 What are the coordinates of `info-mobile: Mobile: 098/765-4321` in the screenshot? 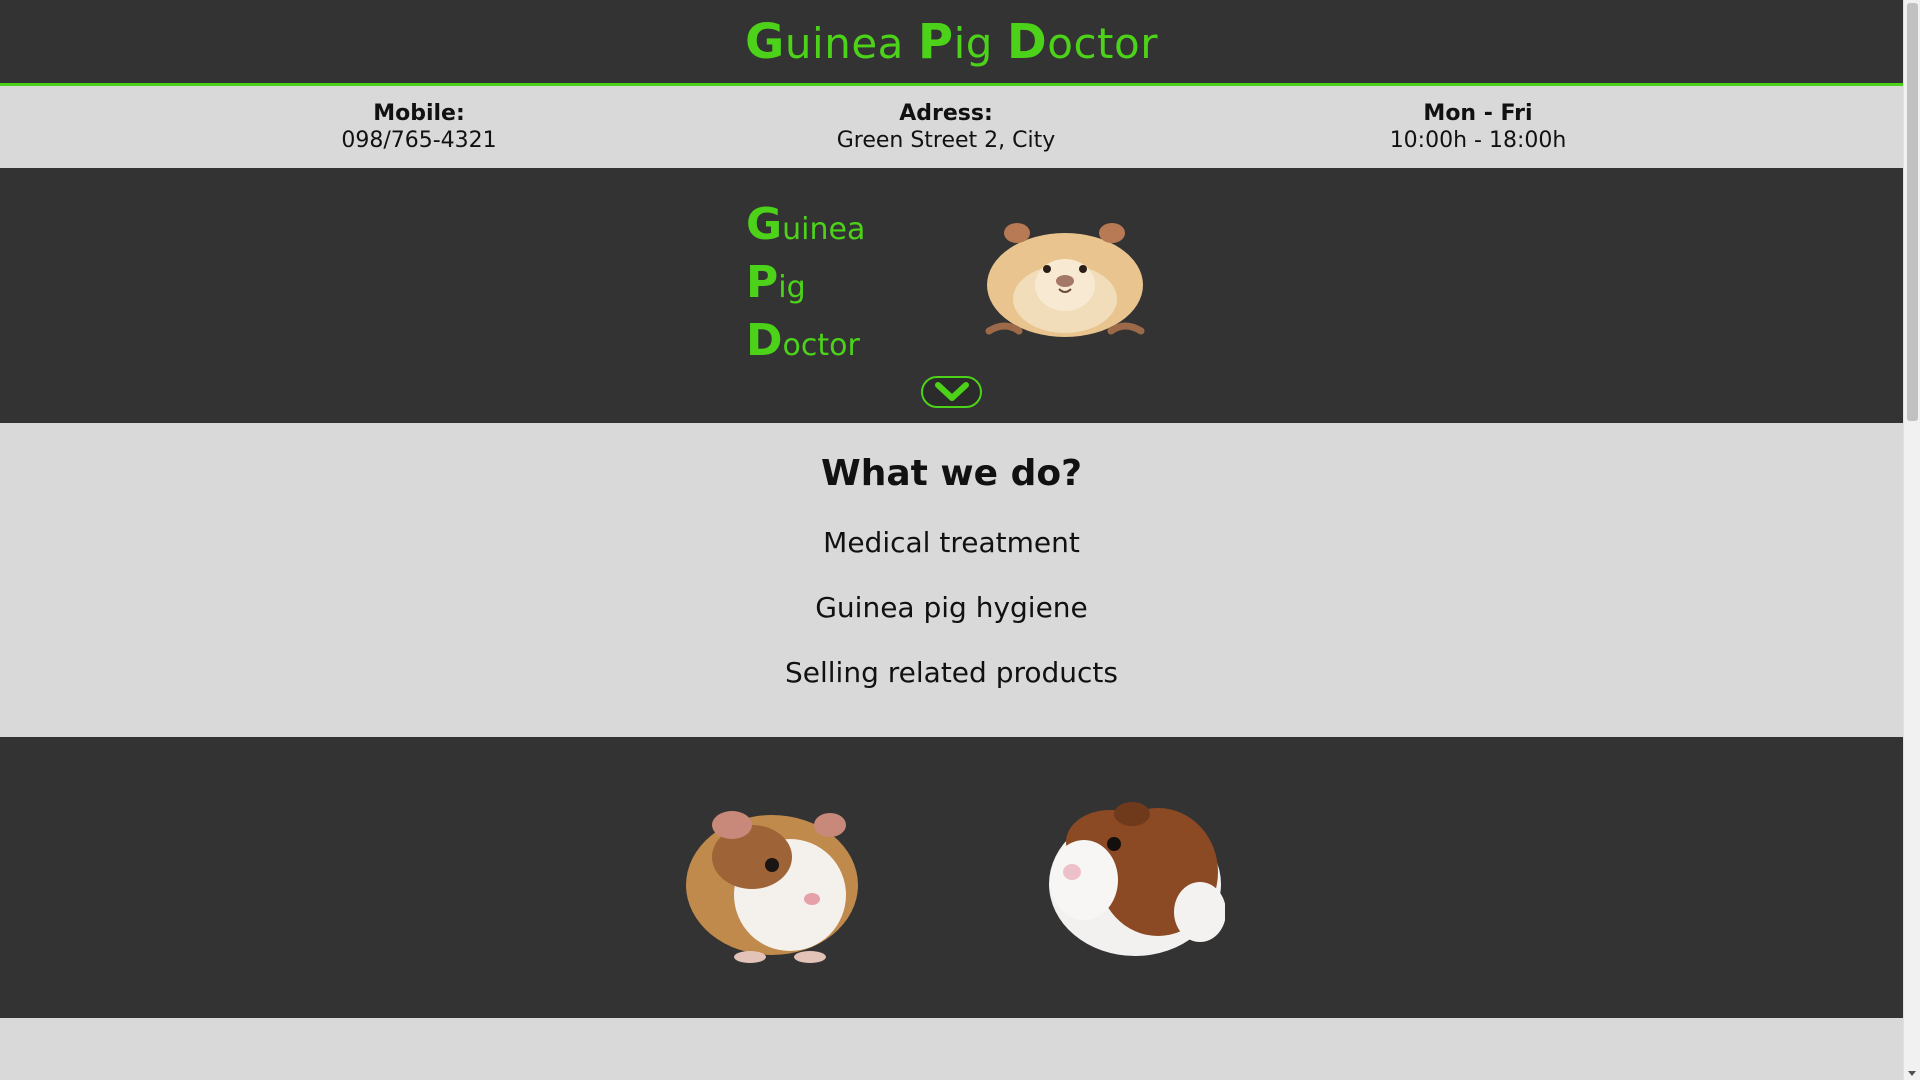 It's located at (419, 127).